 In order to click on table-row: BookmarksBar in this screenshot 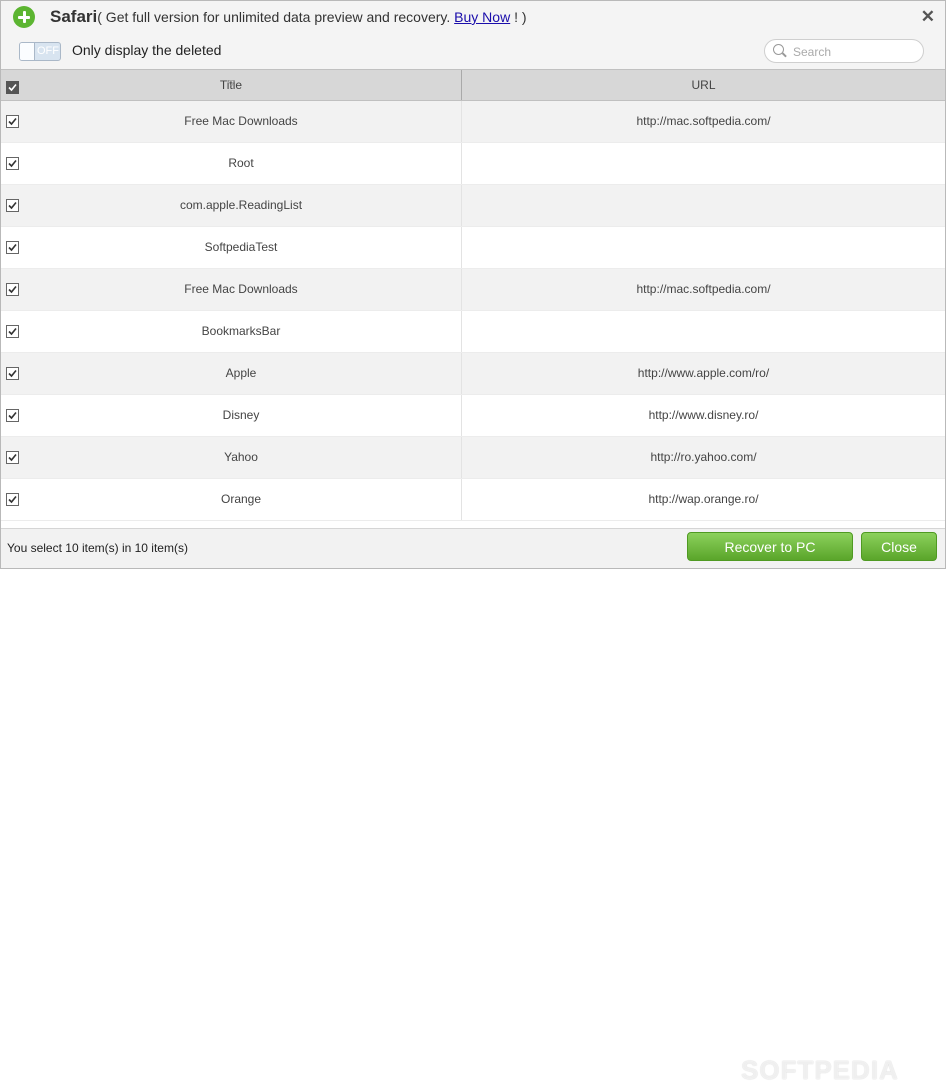, I will do `click(473, 332)`.